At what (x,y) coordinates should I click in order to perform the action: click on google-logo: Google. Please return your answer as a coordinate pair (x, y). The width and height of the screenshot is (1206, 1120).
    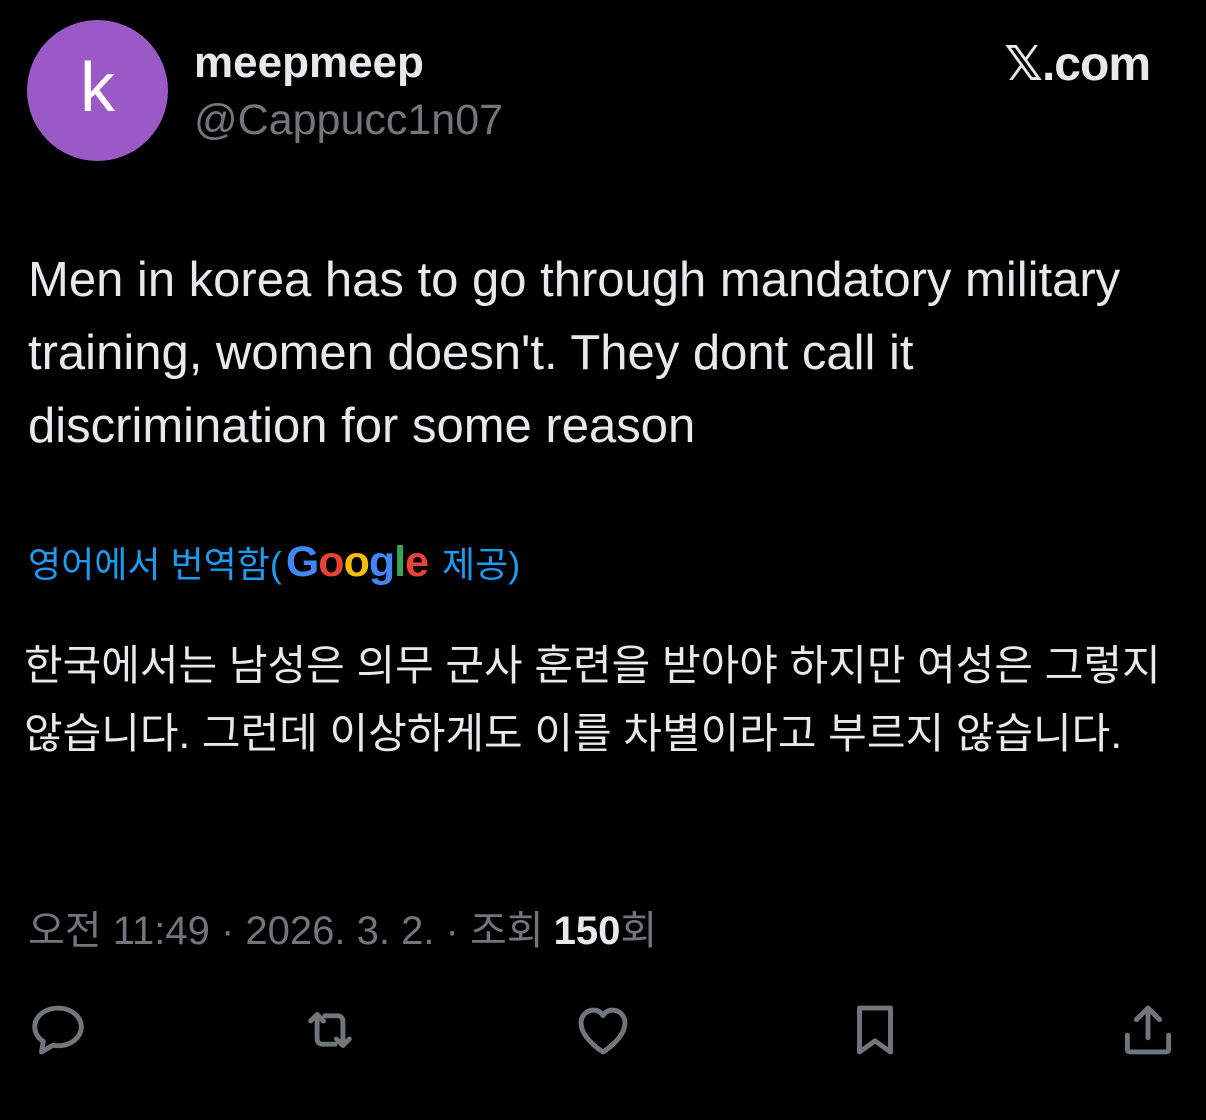
    Looking at the image, I should click on (357, 561).